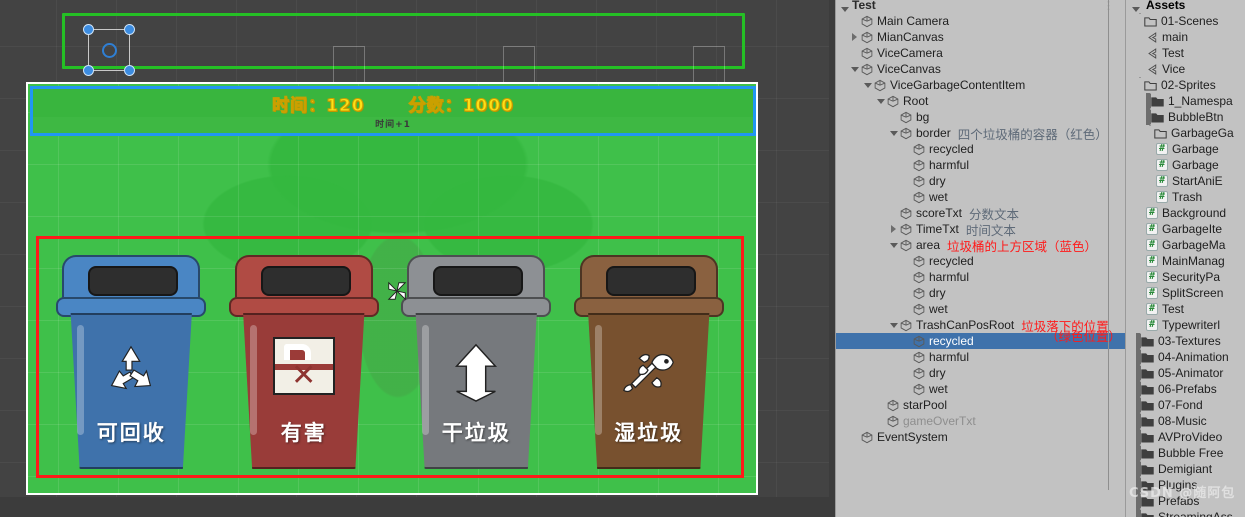 This screenshot has width=1245, height=517. I want to click on project-item-garbagega: GarbageGa, so click(1185, 133).